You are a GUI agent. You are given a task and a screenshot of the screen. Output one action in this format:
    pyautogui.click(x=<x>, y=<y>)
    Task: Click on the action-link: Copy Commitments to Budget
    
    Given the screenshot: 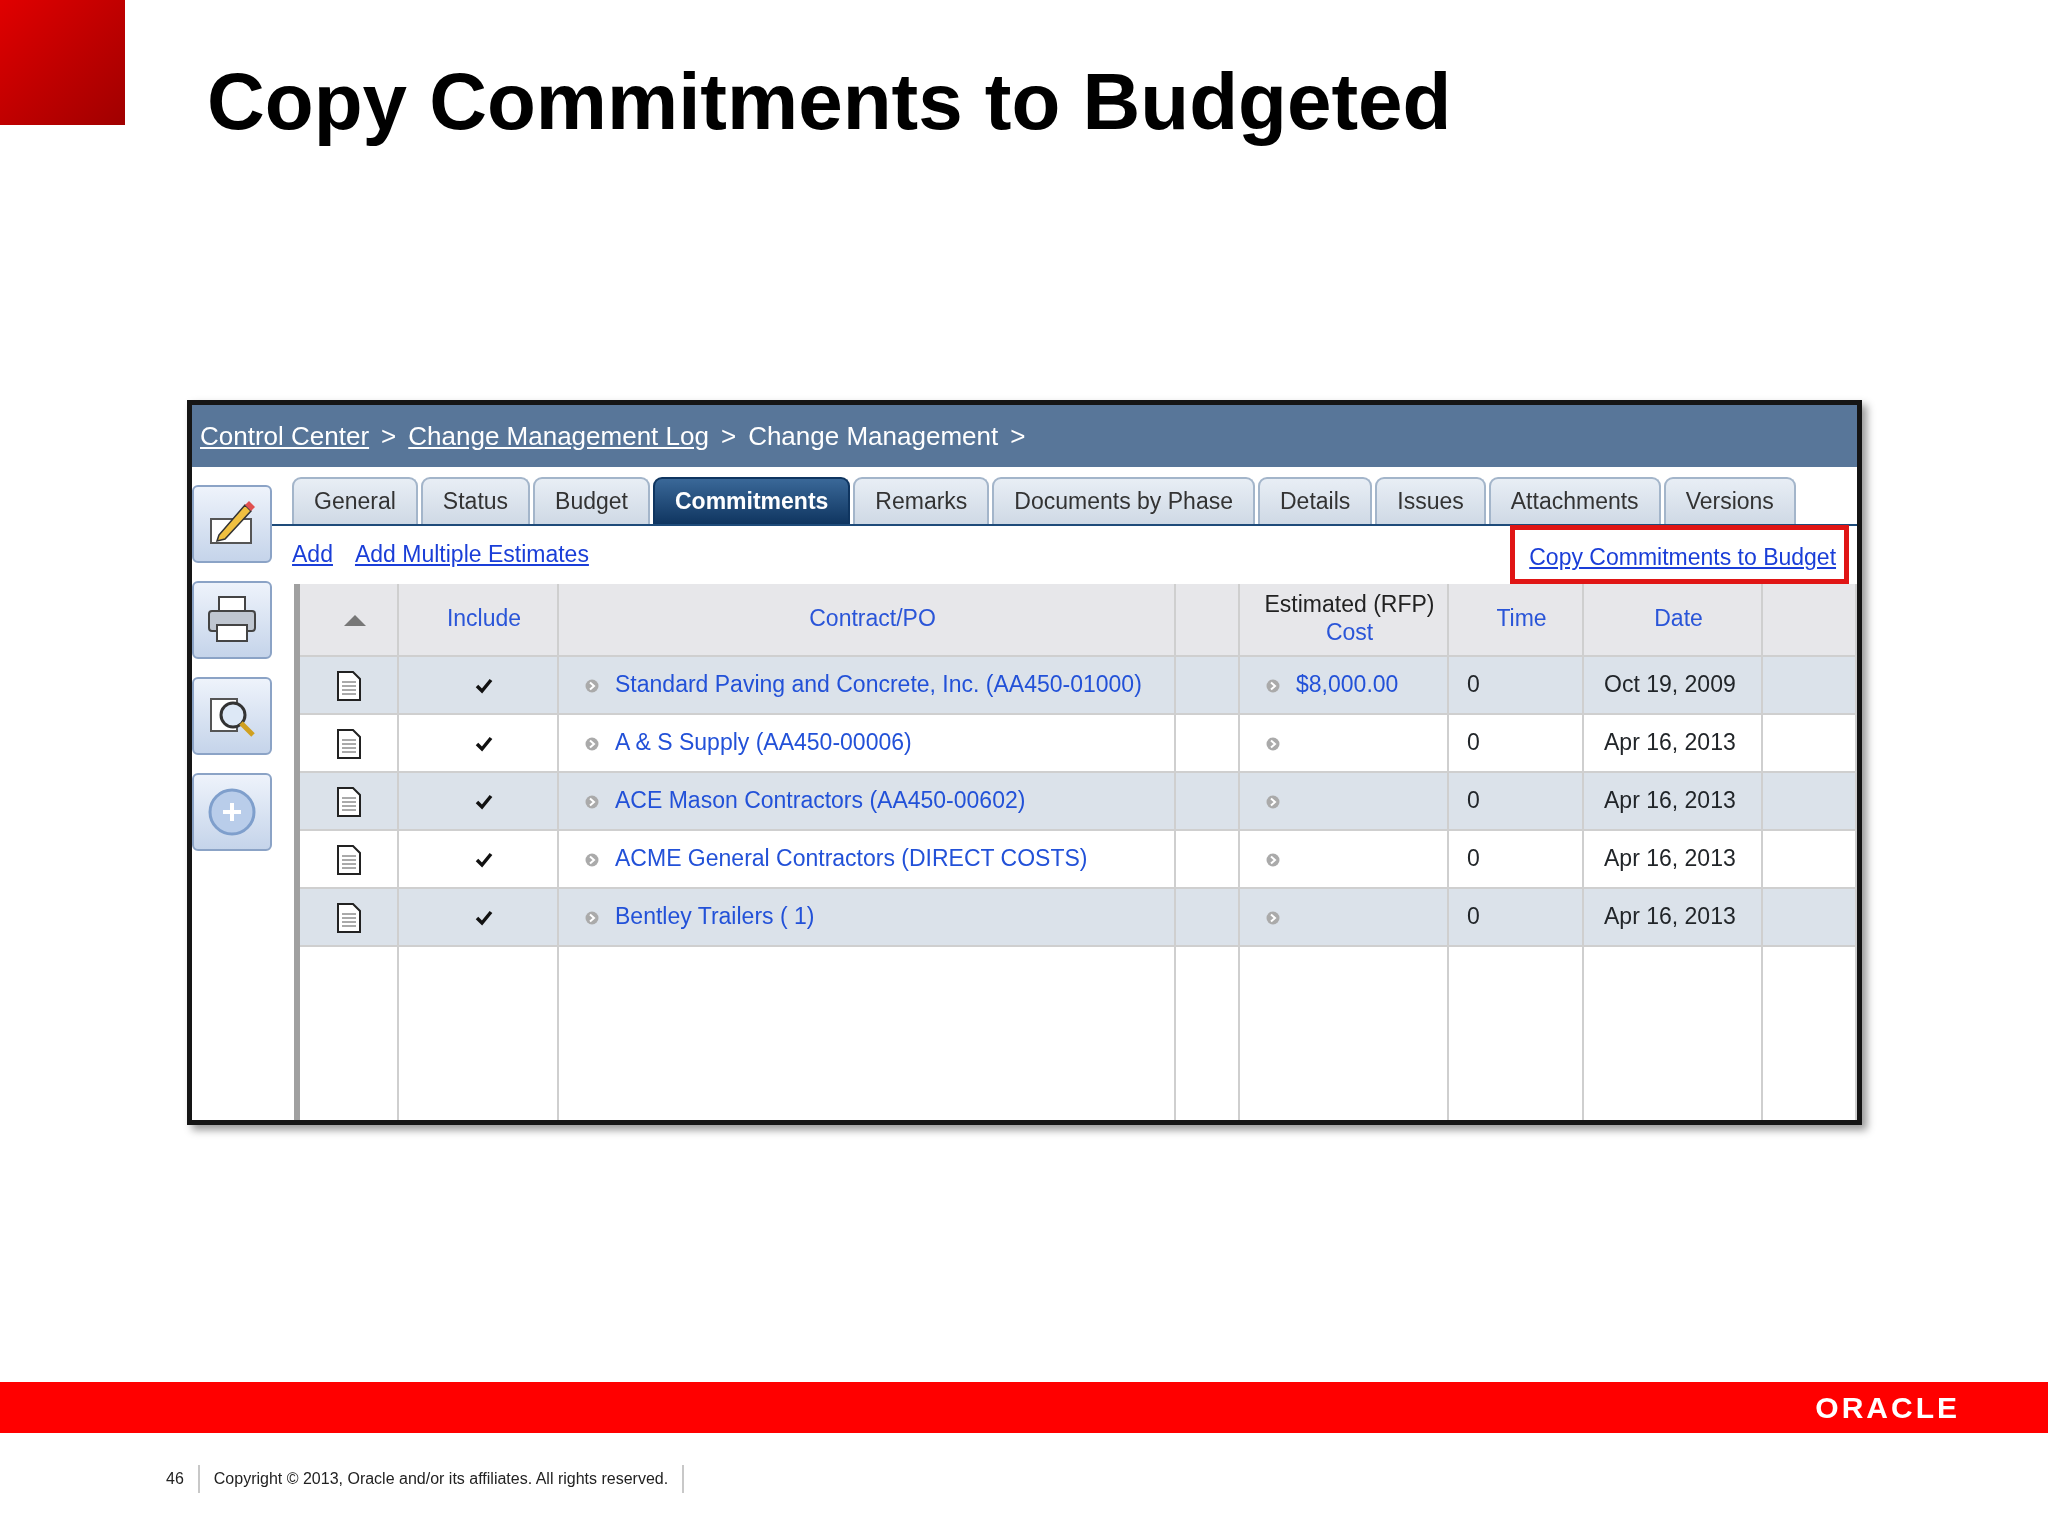 What is the action you would take?
    pyautogui.click(x=1683, y=557)
    